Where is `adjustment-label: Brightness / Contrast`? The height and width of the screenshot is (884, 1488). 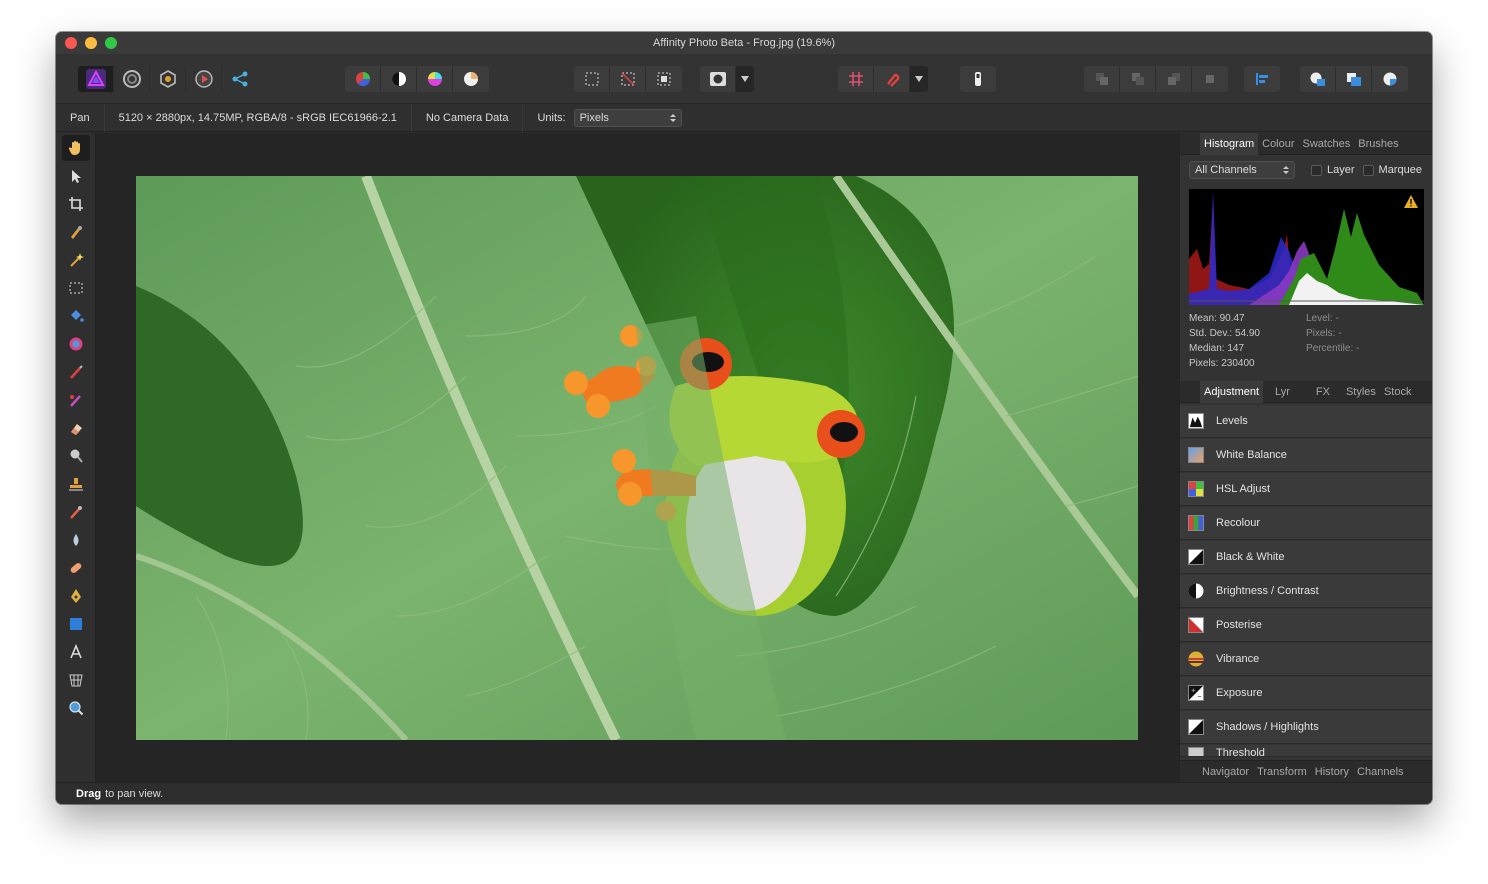 adjustment-label: Brightness / Contrast is located at coordinates (1267, 591).